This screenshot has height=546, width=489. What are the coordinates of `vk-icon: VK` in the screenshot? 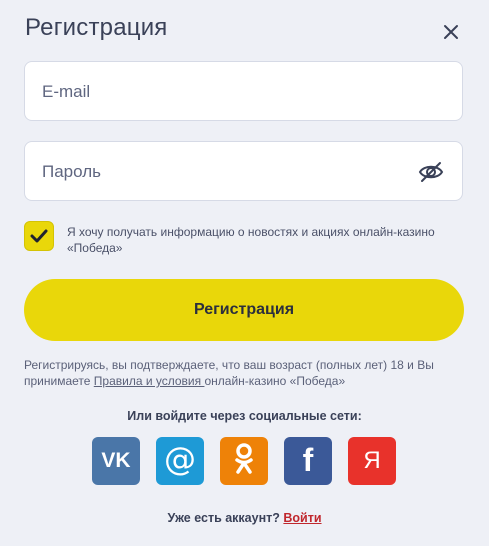 It's located at (116, 461).